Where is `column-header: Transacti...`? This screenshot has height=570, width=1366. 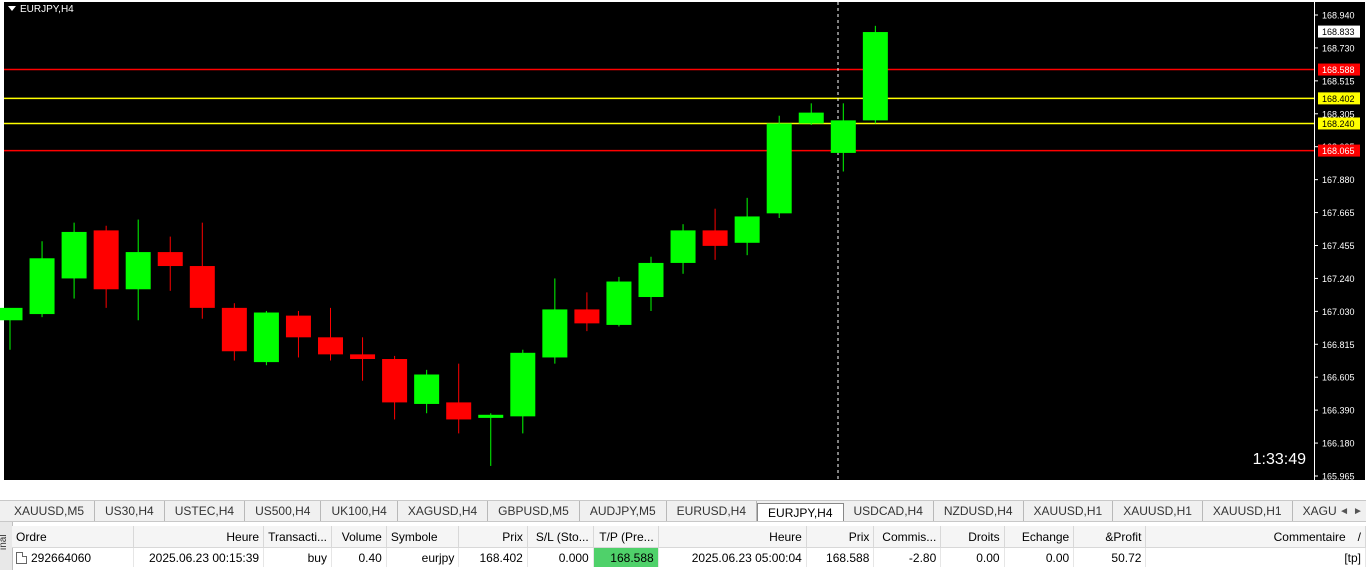
column-header: Transacti... is located at coordinates (297, 537).